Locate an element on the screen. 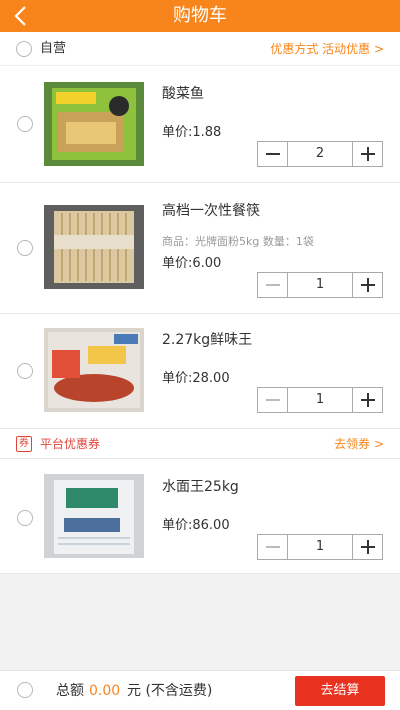 The width and height of the screenshot is (400, 710). item-name: 水面王25kg is located at coordinates (200, 487).